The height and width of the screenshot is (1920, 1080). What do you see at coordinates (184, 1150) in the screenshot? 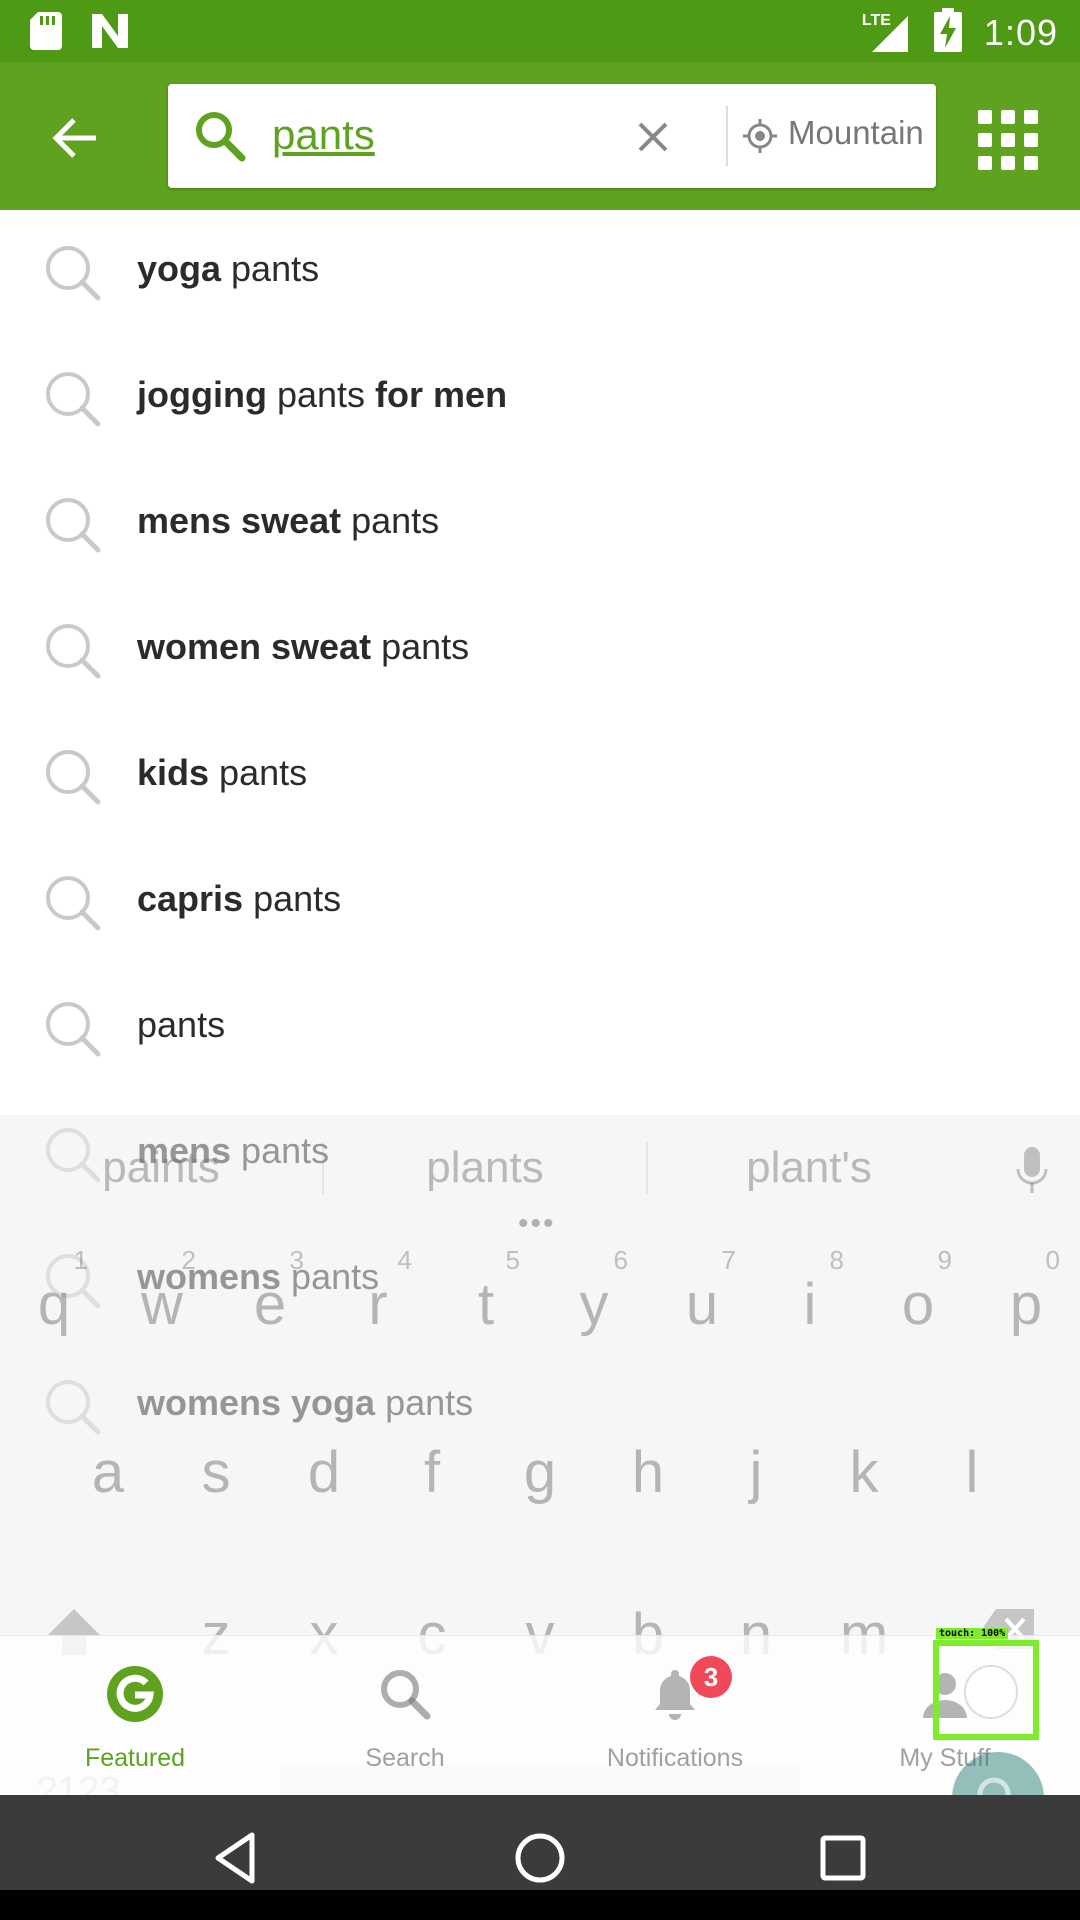
I see `suggestion-bold: mens` at bounding box center [184, 1150].